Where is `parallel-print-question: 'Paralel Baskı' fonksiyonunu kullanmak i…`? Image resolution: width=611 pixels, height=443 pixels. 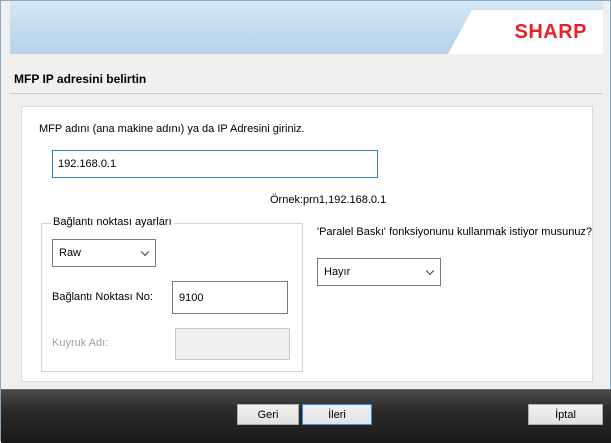 parallel-print-question: 'Paralel Baskı' fonksiyonunu kullanmak i… is located at coordinates (455, 232).